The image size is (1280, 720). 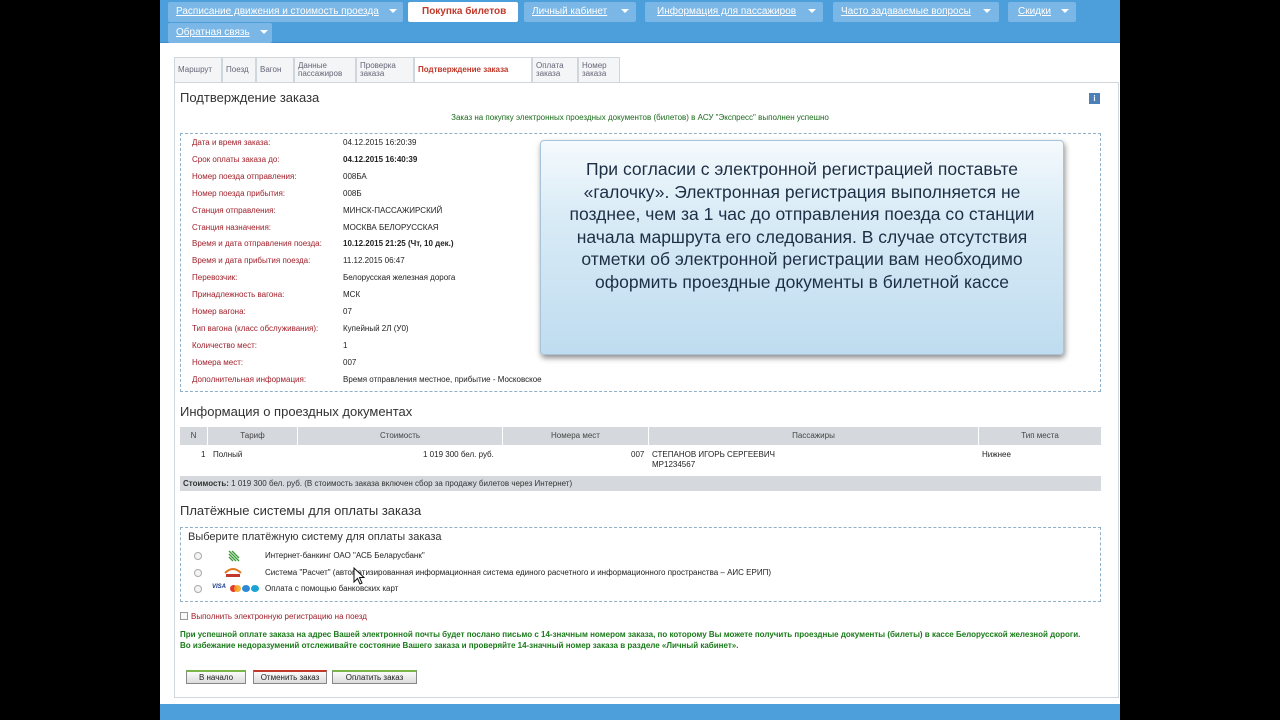 I want to click on ticket-document: МР1234567, so click(x=674, y=464).